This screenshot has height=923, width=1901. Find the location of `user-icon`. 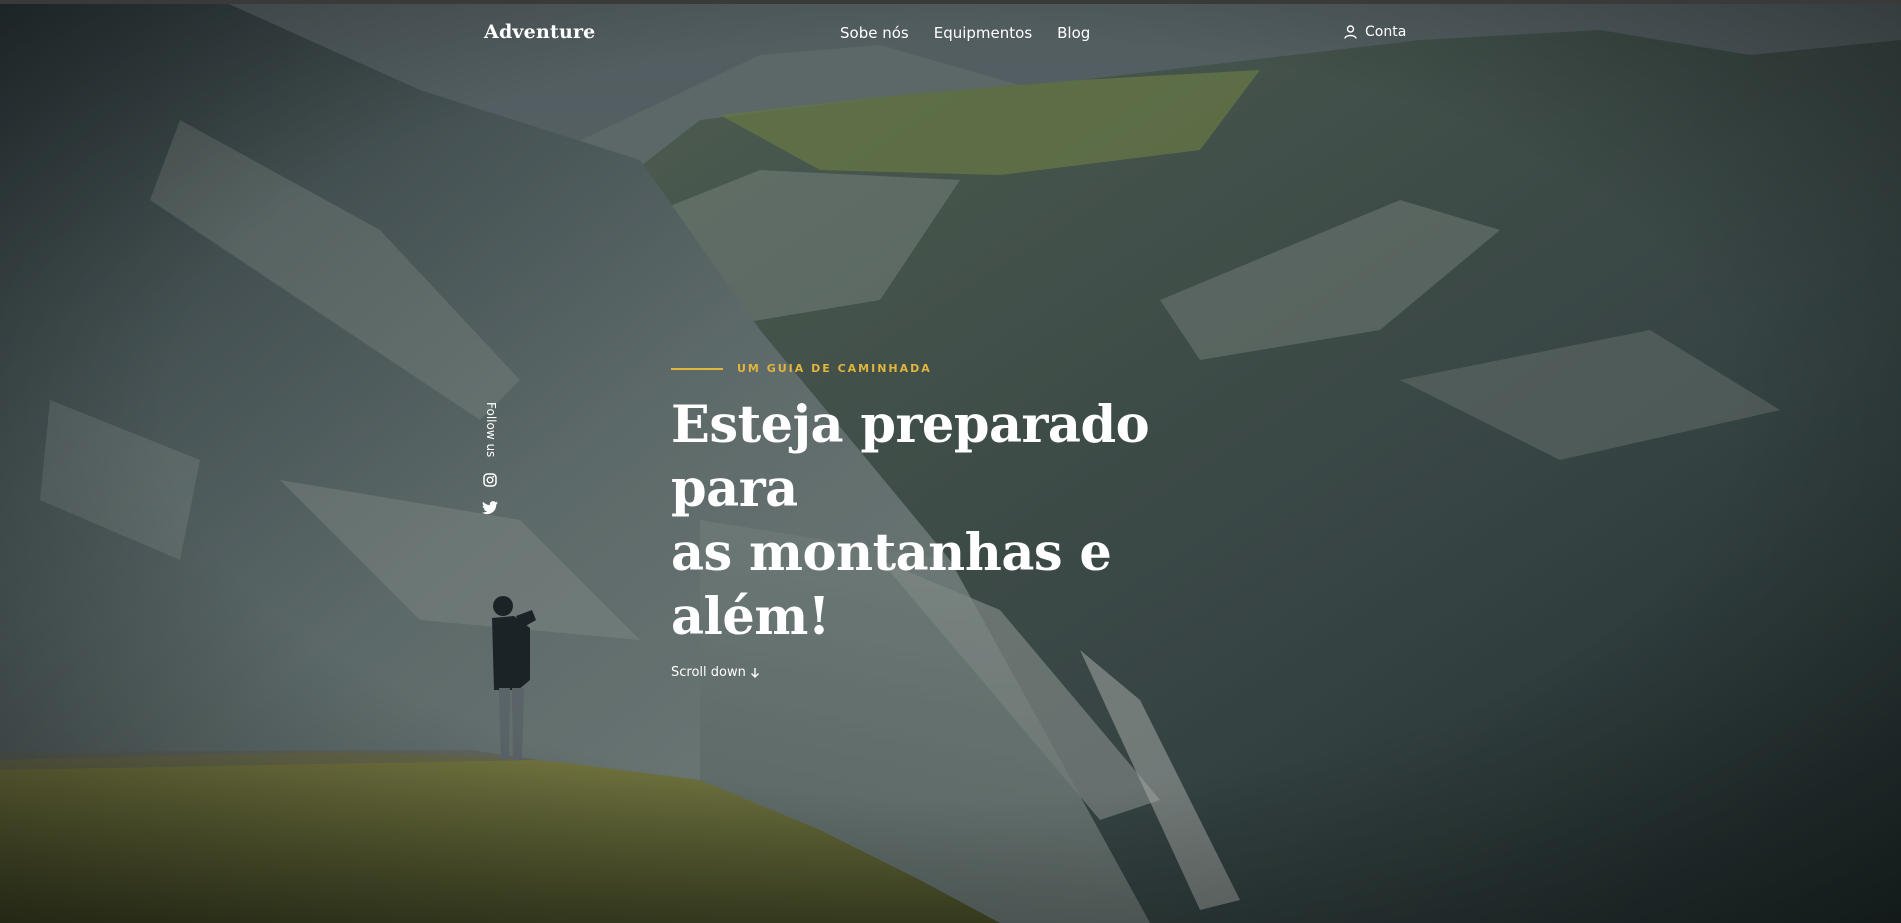

user-icon is located at coordinates (1350, 32).